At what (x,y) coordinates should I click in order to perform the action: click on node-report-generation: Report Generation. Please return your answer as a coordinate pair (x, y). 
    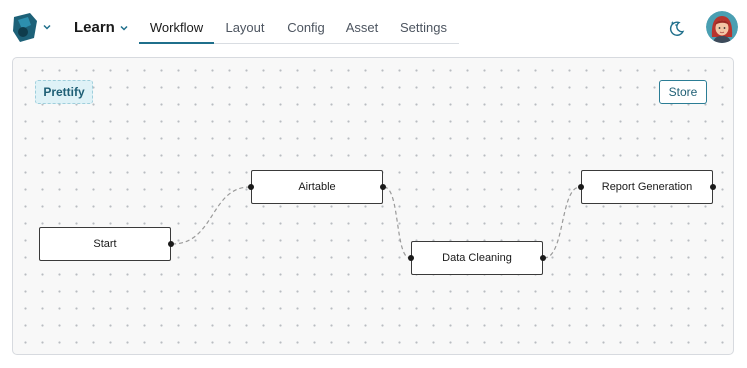
    Looking at the image, I should click on (647, 187).